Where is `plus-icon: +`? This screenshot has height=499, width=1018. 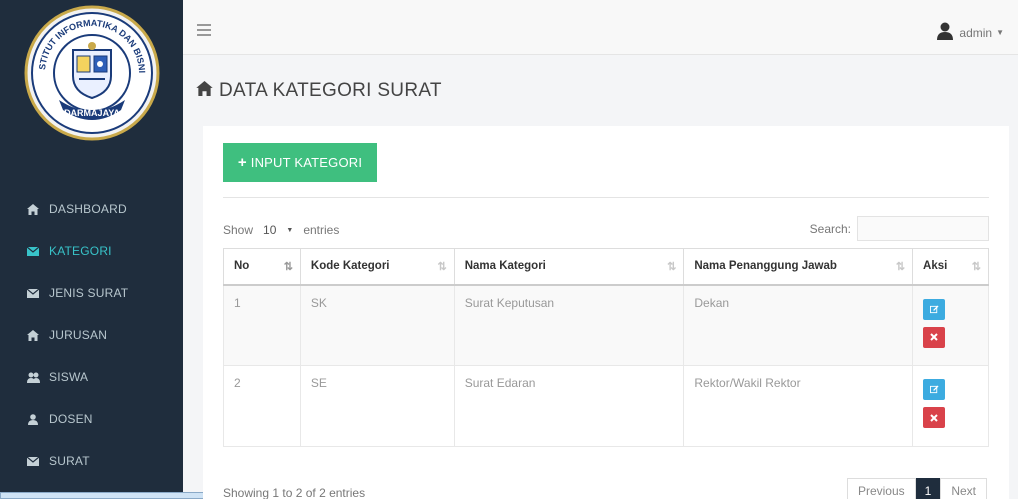
plus-icon: + is located at coordinates (242, 162).